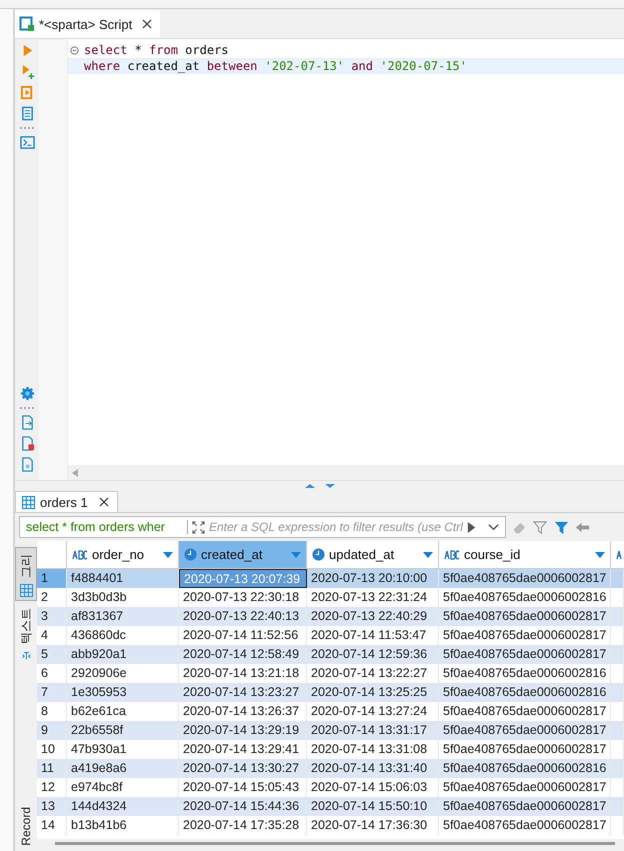  What do you see at coordinates (346, 472) in the screenshot?
I see `scrollbar` at bounding box center [346, 472].